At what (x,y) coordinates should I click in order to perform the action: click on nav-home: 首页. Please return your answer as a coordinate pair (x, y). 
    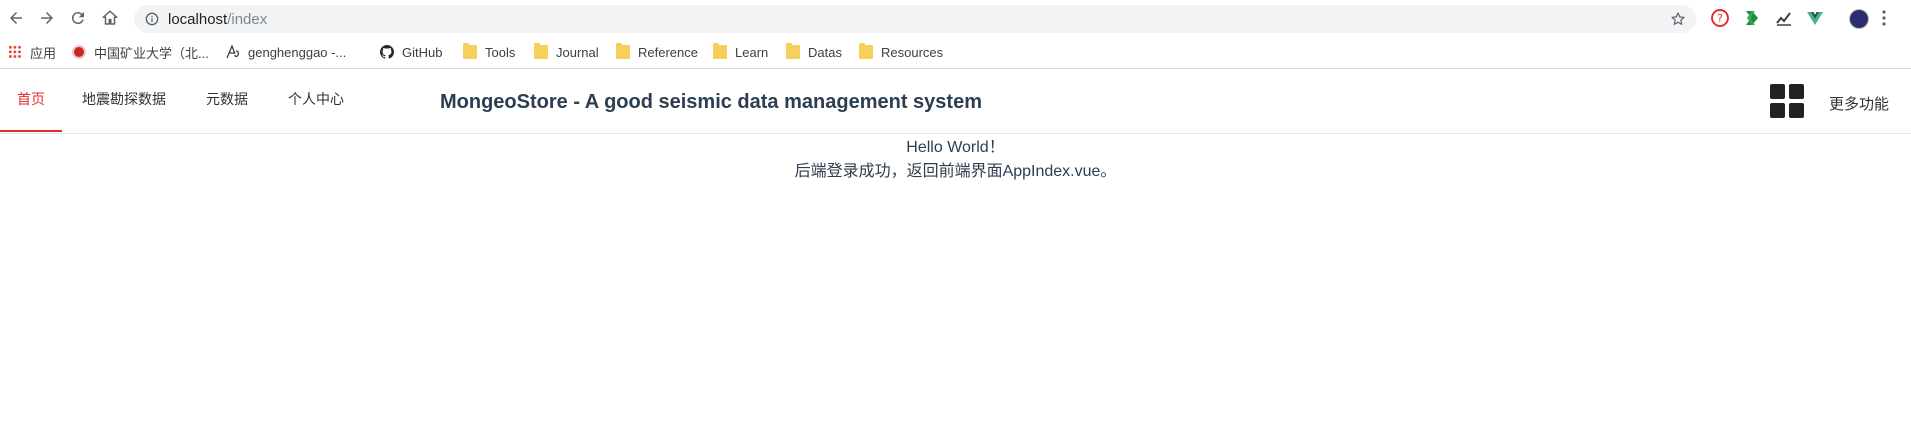
    Looking at the image, I should click on (31, 100).